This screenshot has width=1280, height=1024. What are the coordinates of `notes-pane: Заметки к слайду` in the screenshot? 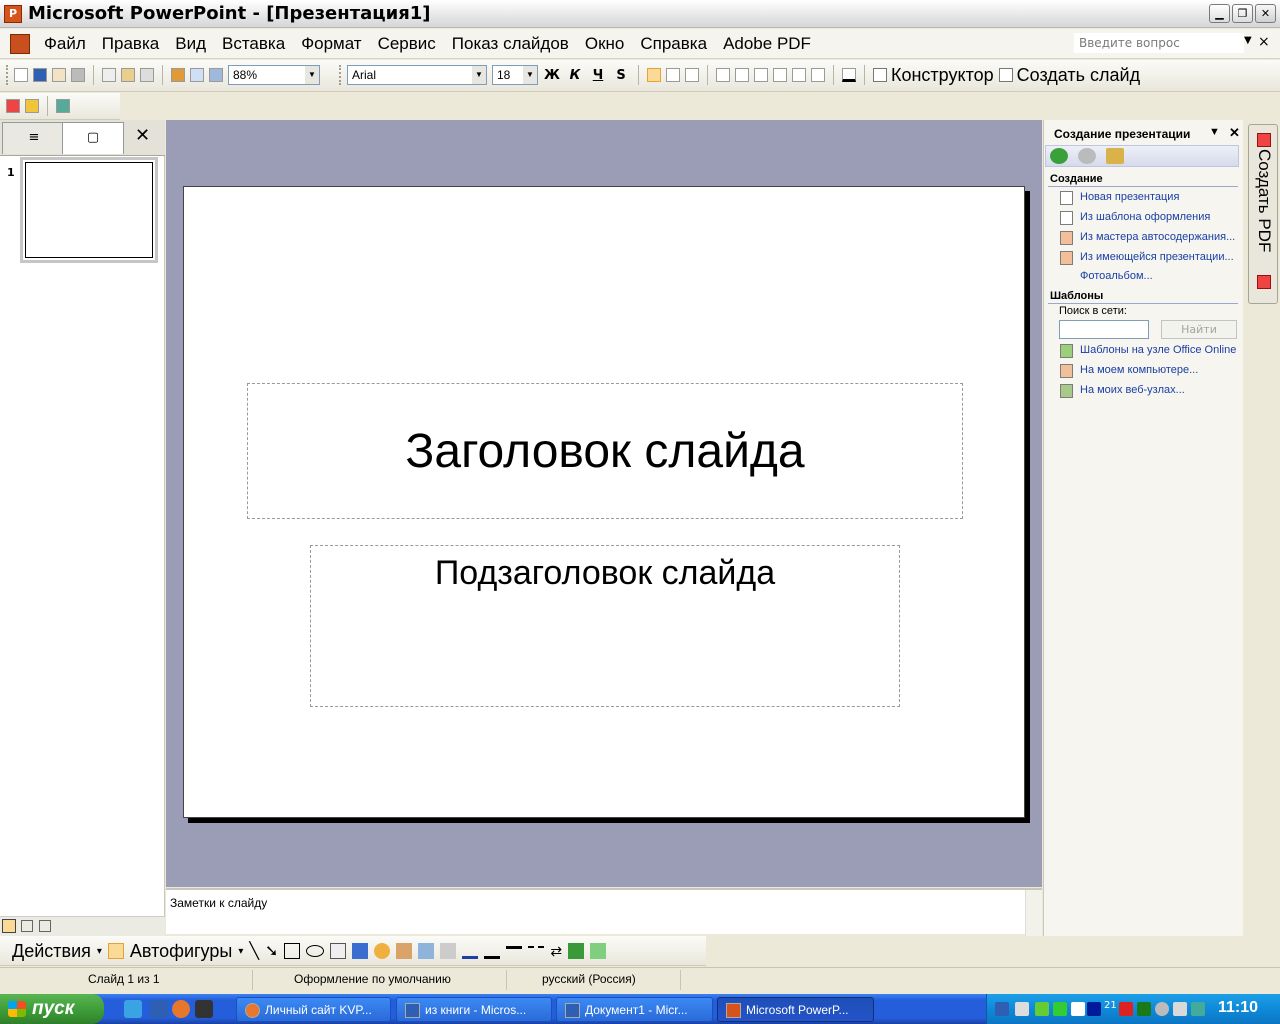 It's located at (604, 912).